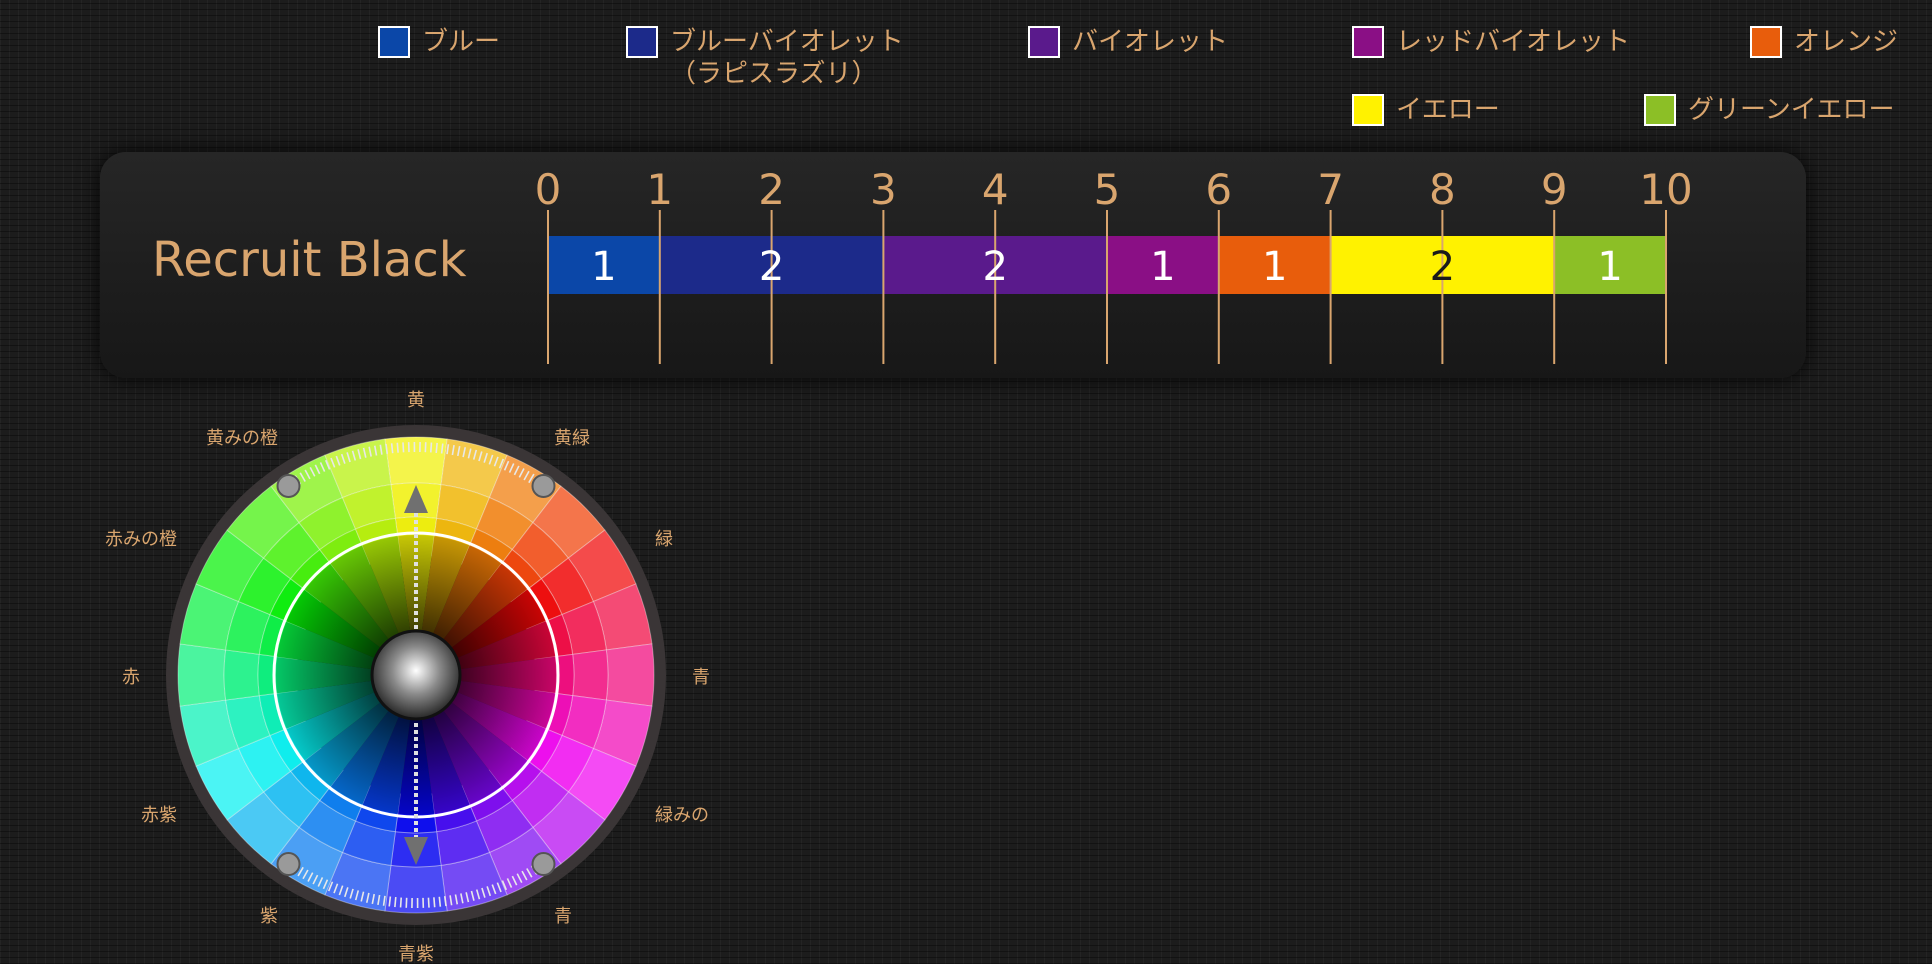  What do you see at coordinates (416, 400) in the screenshot?
I see `wheel-hue-label: 黄` at bounding box center [416, 400].